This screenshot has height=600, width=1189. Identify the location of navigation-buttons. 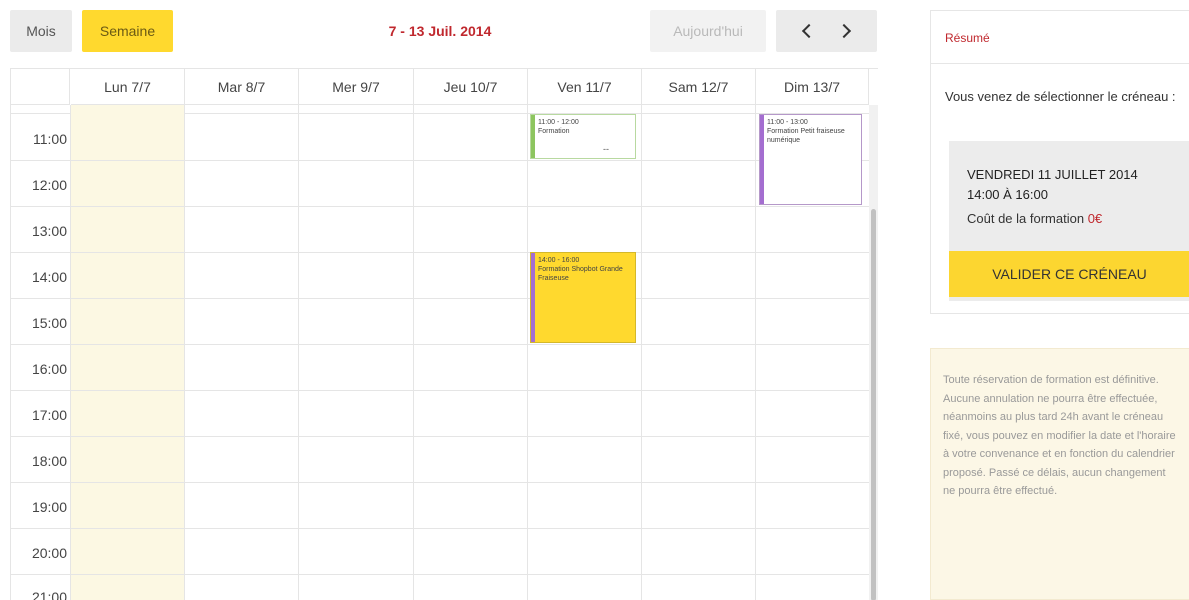
(826, 31).